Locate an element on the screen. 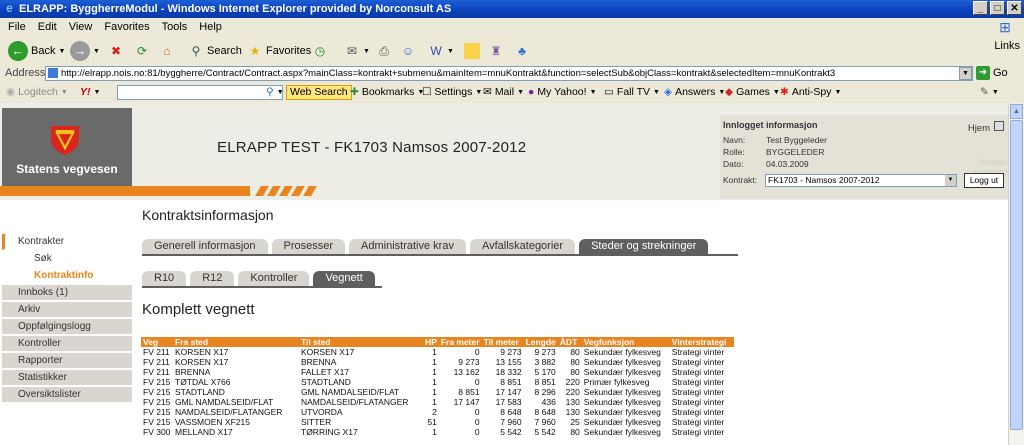 Image resolution: width=1024 pixels, height=445 pixels. research-button: ♜ is located at coordinates (496, 51).